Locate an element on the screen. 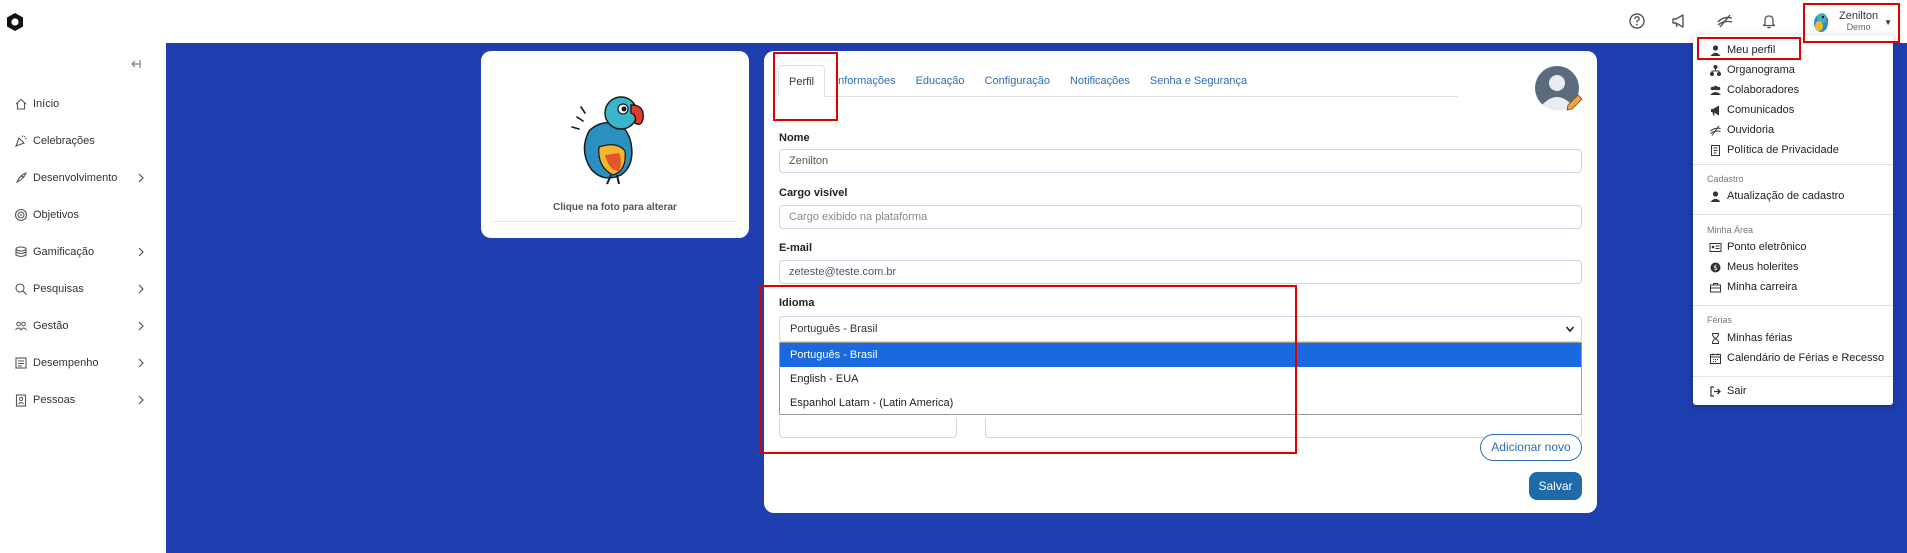 This screenshot has width=1907, height=553. photo-caption: Clique na foto para alterar is located at coordinates (615, 207).